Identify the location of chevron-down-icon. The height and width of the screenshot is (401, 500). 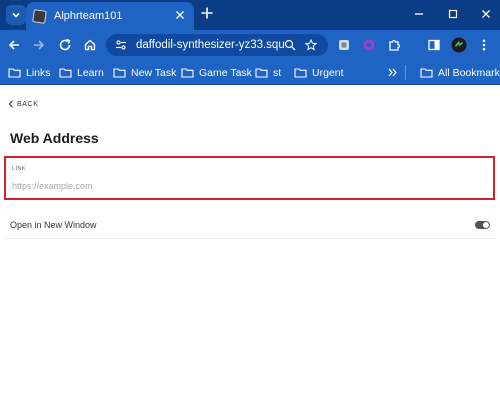
(16, 15).